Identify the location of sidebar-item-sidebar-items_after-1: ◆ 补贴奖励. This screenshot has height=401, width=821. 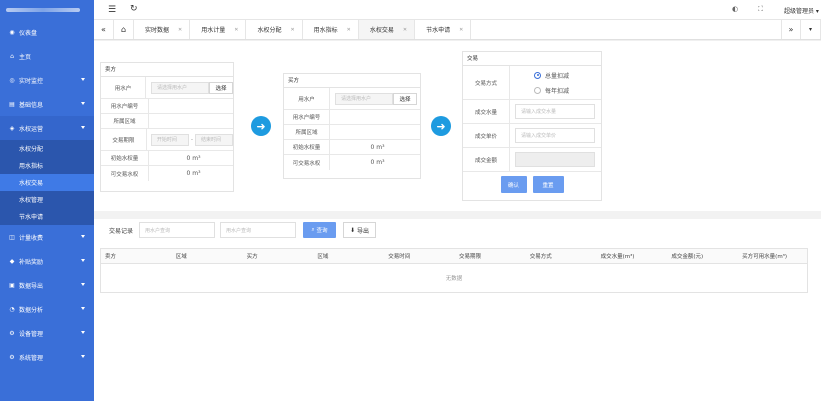
(47, 261).